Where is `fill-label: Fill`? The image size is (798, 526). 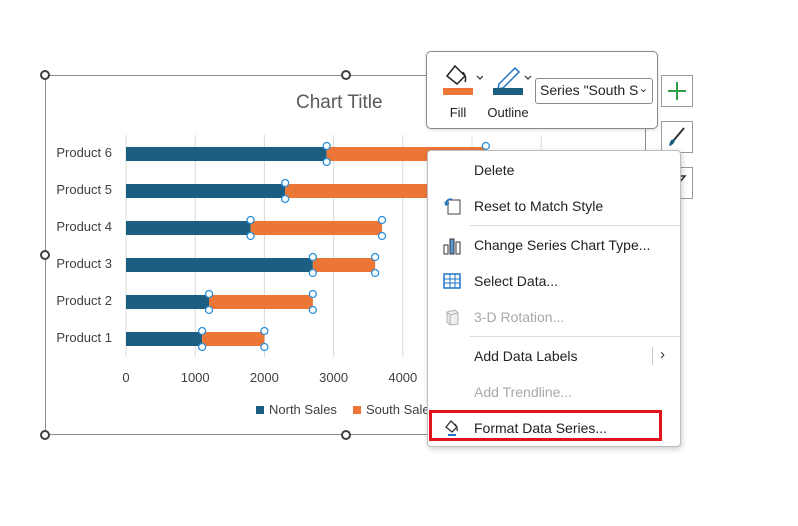
fill-label: Fill is located at coordinates (458, 112).